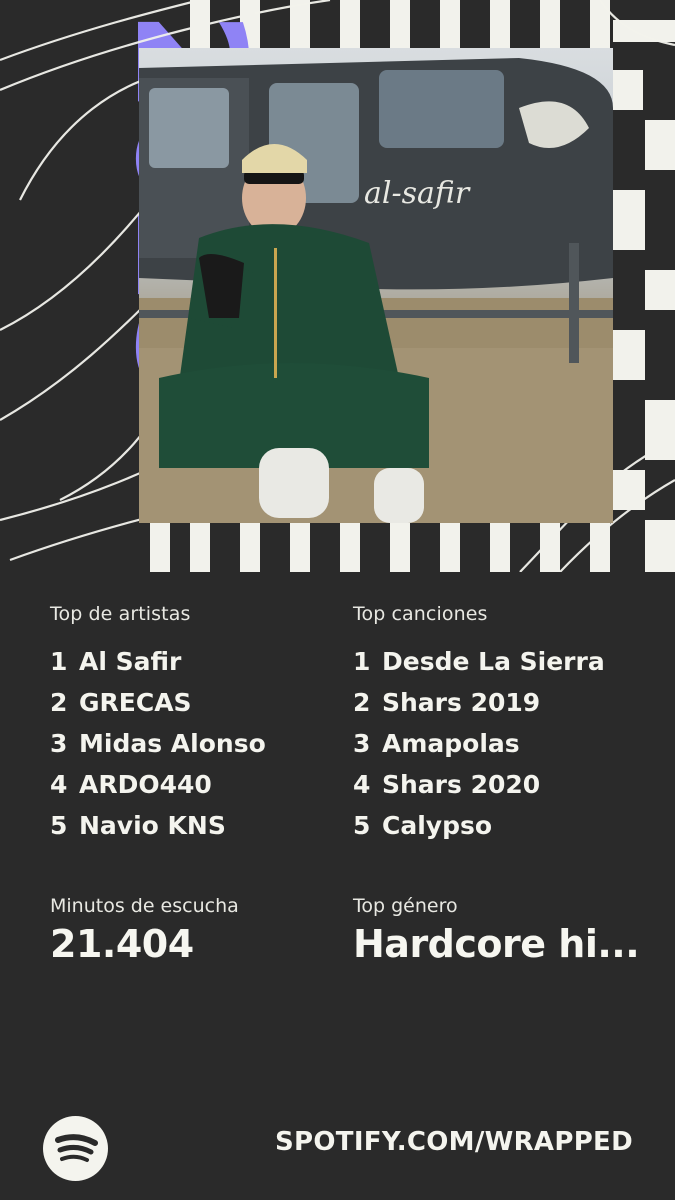 Image resolution: width=675 pixels, height=1200 pixels. What do you see at coordinates (454, 1142) in the screenshot?
I see `wrapped-url-link: SPOTIFY.COM/WRAPPED` at bounding box center [454, 1142].